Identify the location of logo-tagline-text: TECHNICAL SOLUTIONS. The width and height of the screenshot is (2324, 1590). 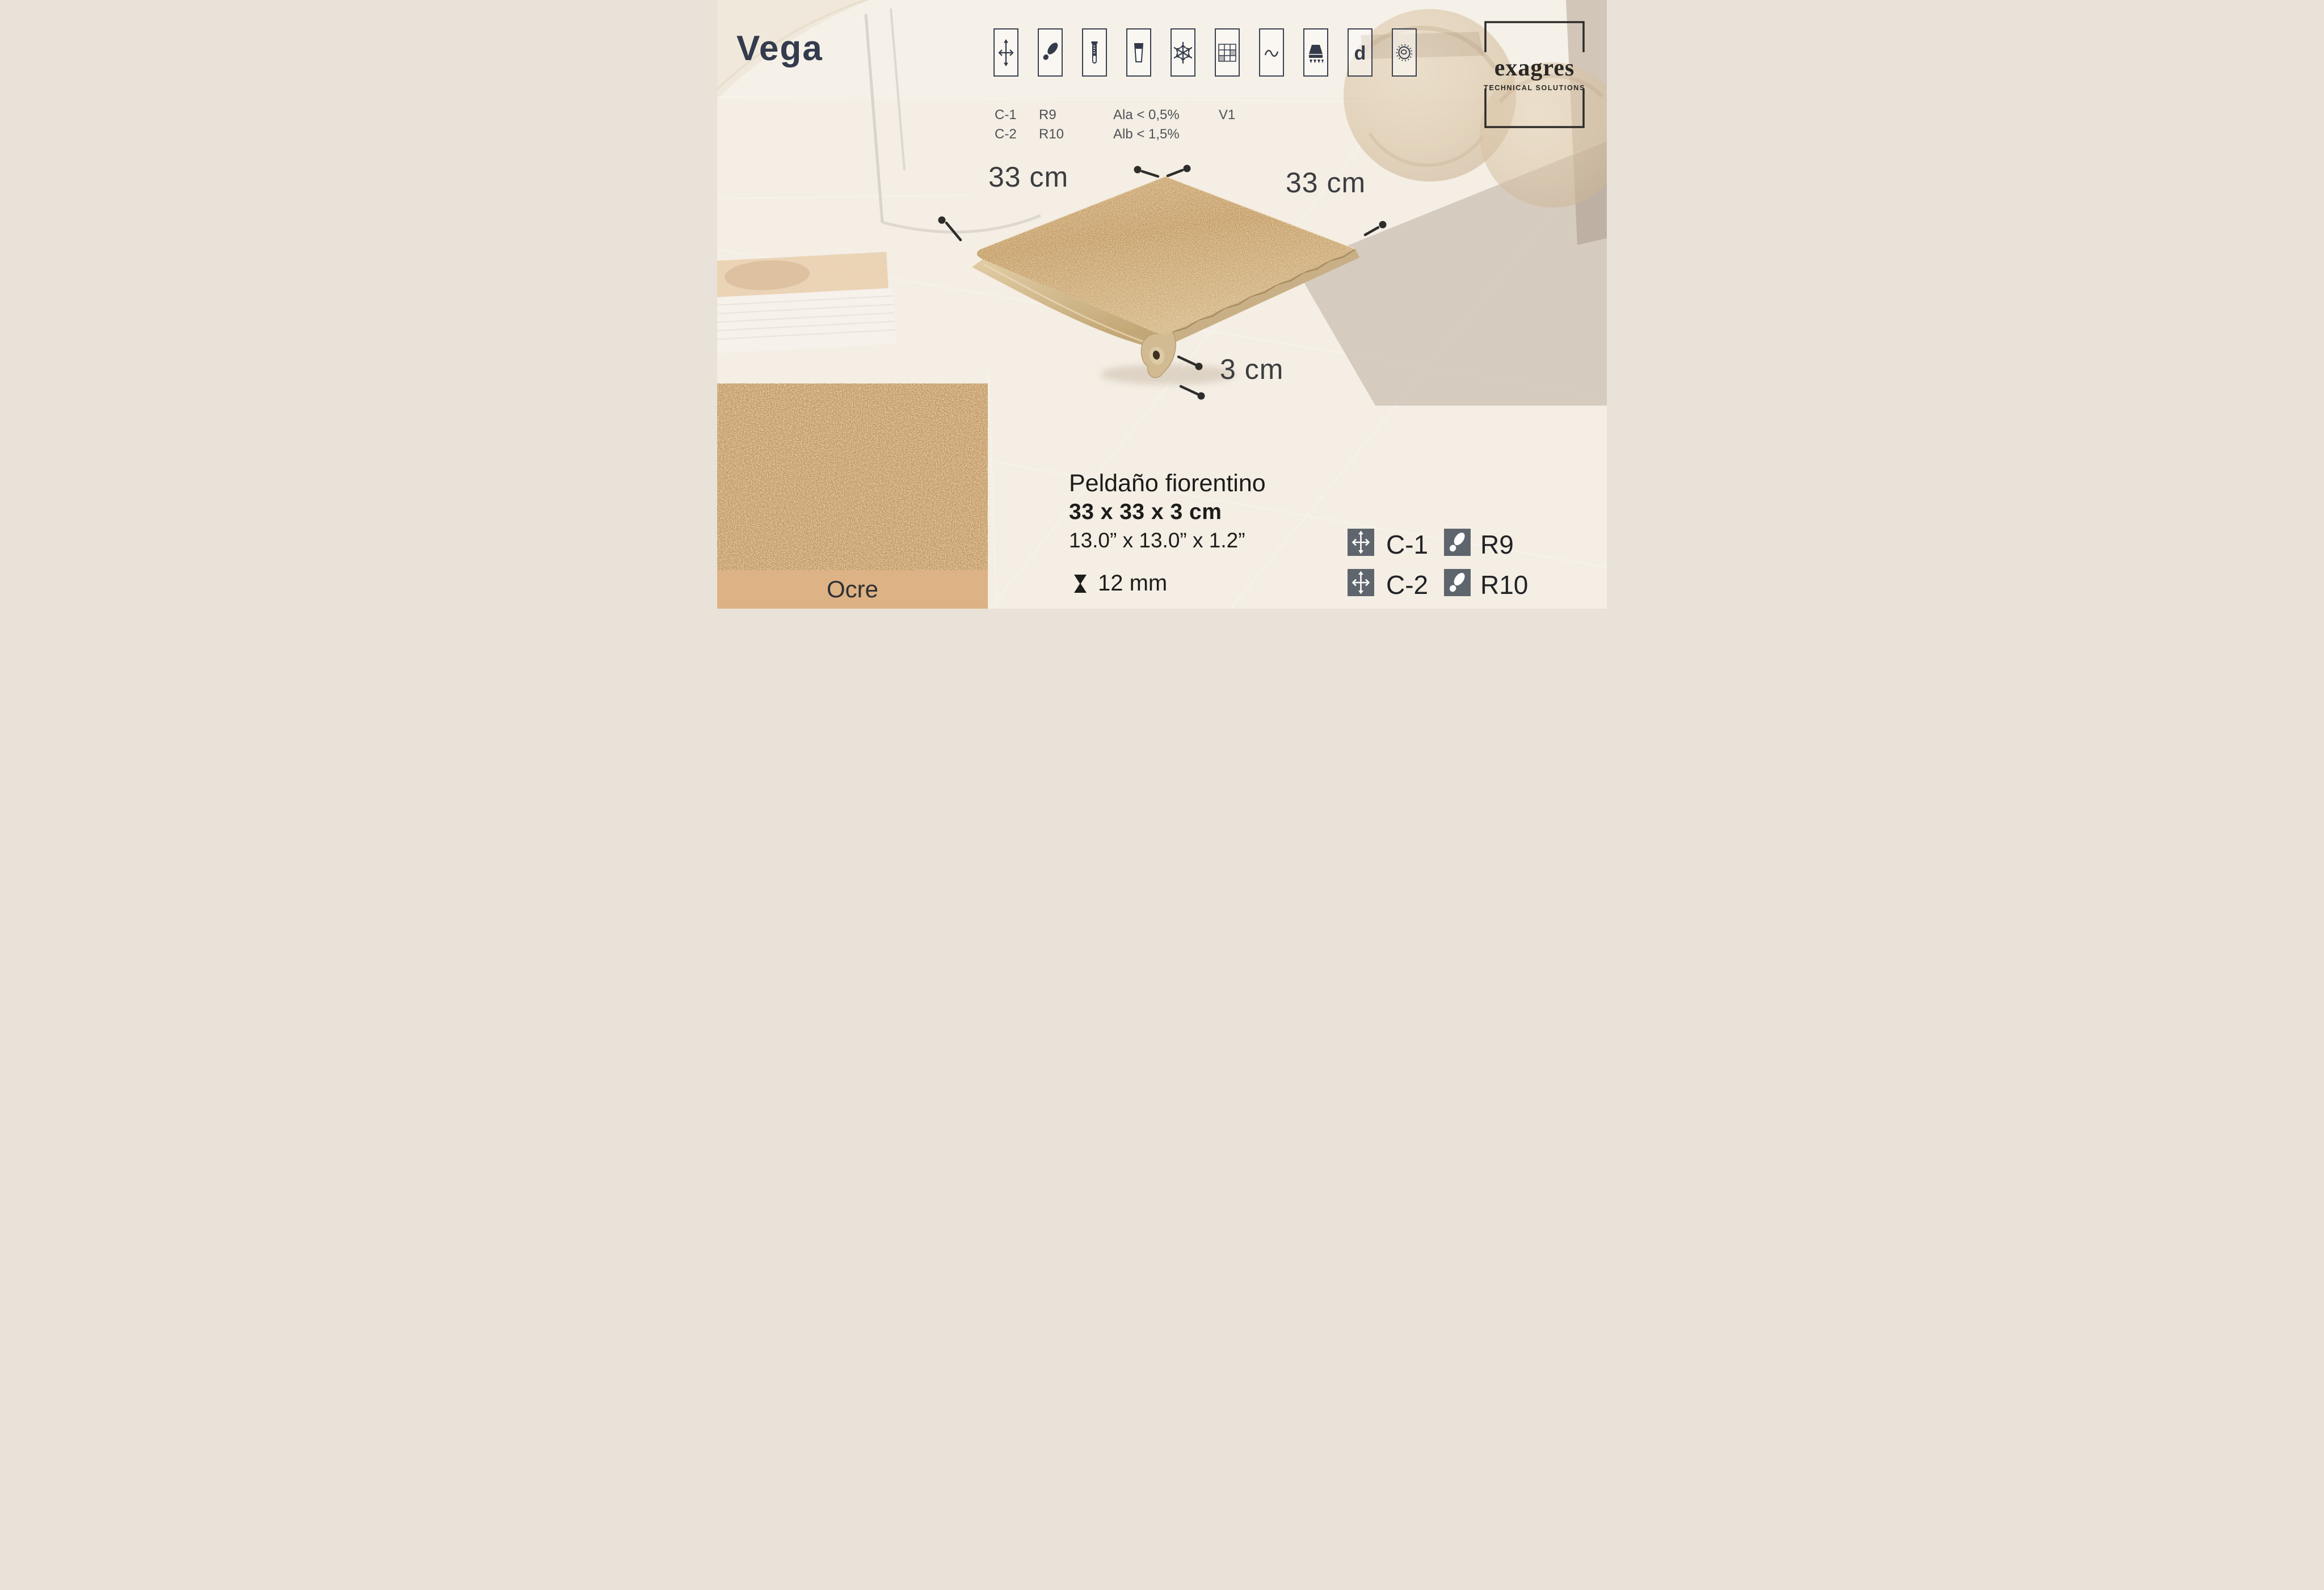
(1535, 88).